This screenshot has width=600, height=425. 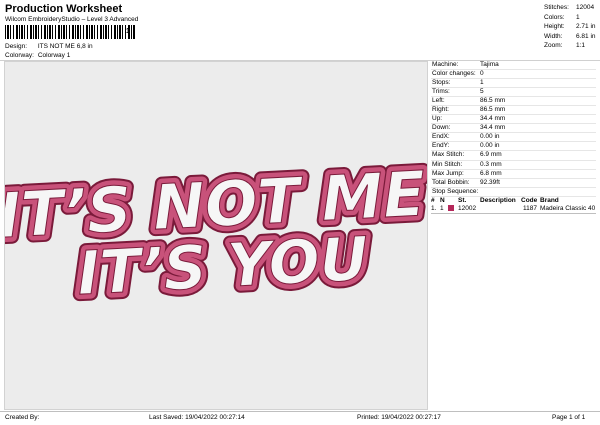 What do you see at coordinates (586, 27) in the screenshot?
I see `height-value: 2.71 in` at bounding box center [586, 27].